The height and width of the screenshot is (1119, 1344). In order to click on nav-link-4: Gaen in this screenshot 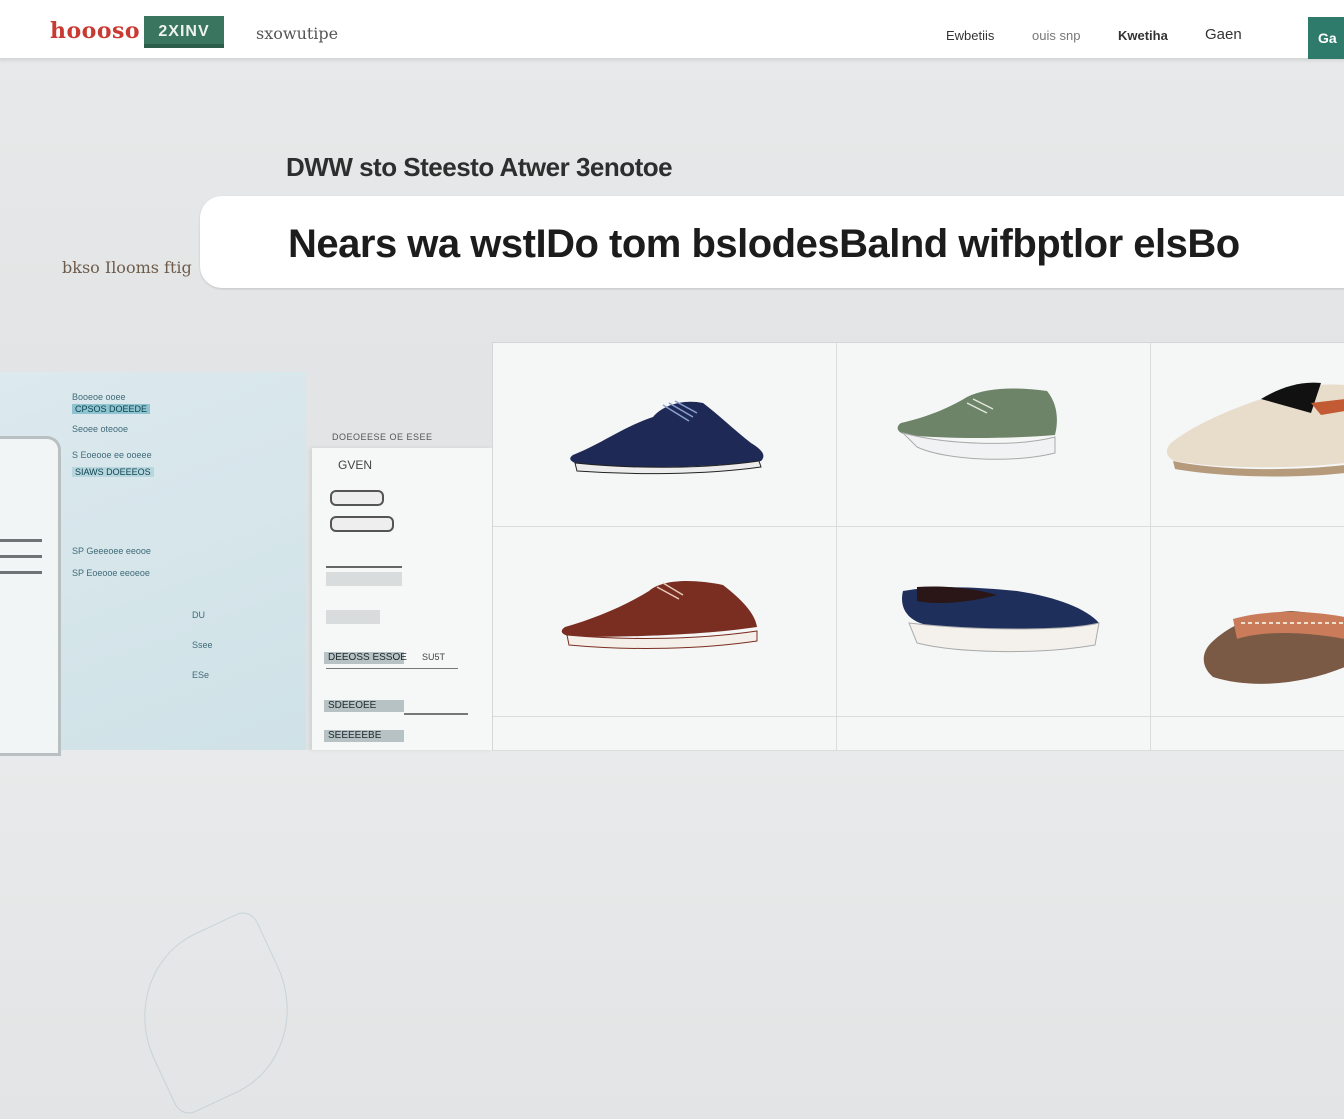, I will do `click(1223, 34)`.